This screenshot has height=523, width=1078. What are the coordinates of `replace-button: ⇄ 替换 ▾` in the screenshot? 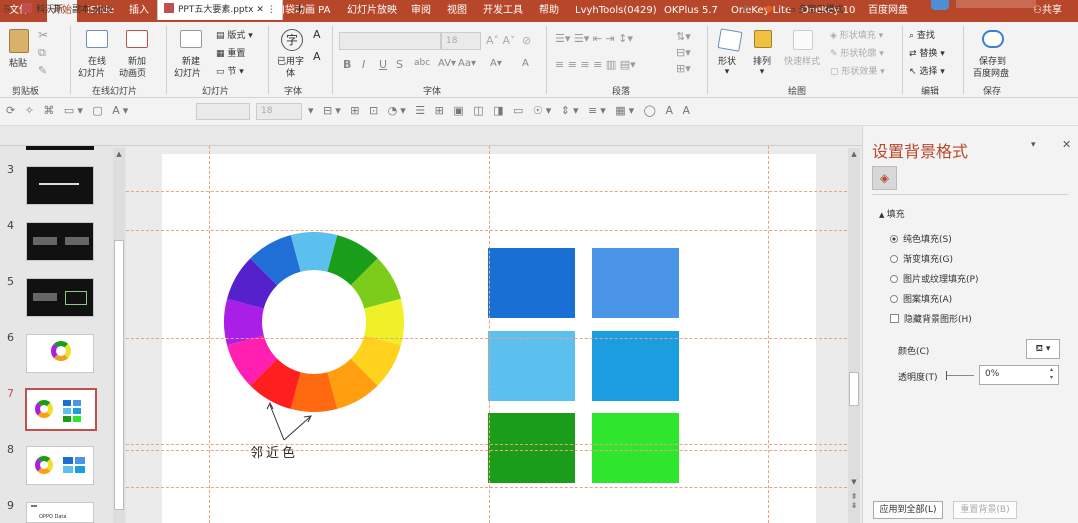 It's located at (927, 52).